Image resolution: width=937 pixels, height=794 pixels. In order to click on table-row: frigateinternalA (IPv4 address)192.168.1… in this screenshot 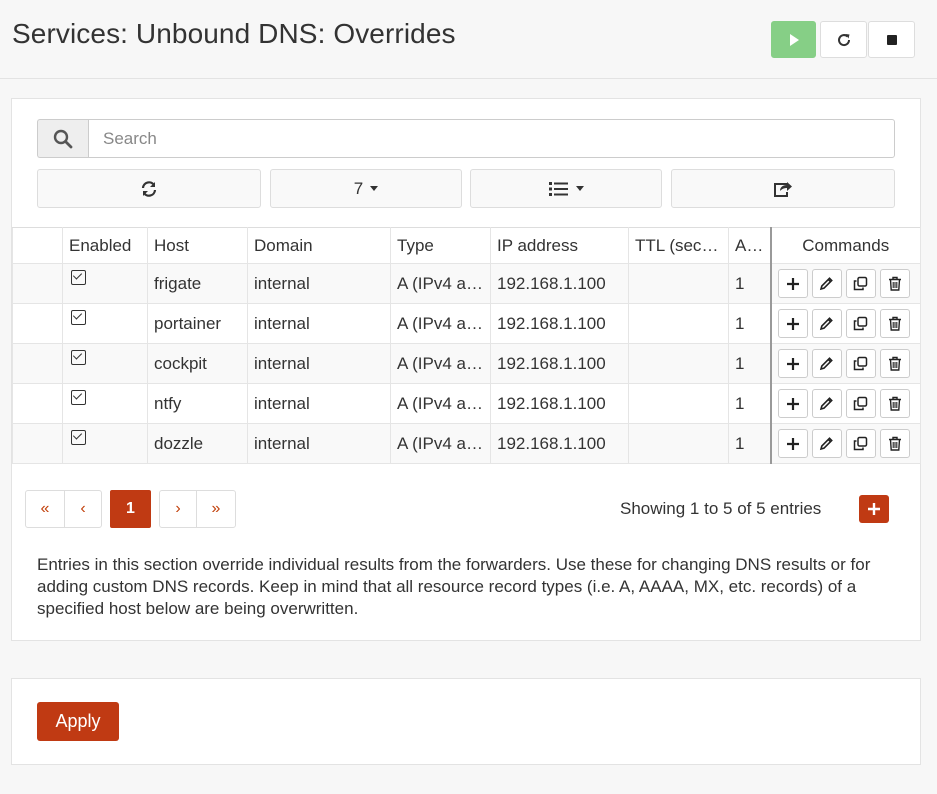, I will do `click(466, 283)`.